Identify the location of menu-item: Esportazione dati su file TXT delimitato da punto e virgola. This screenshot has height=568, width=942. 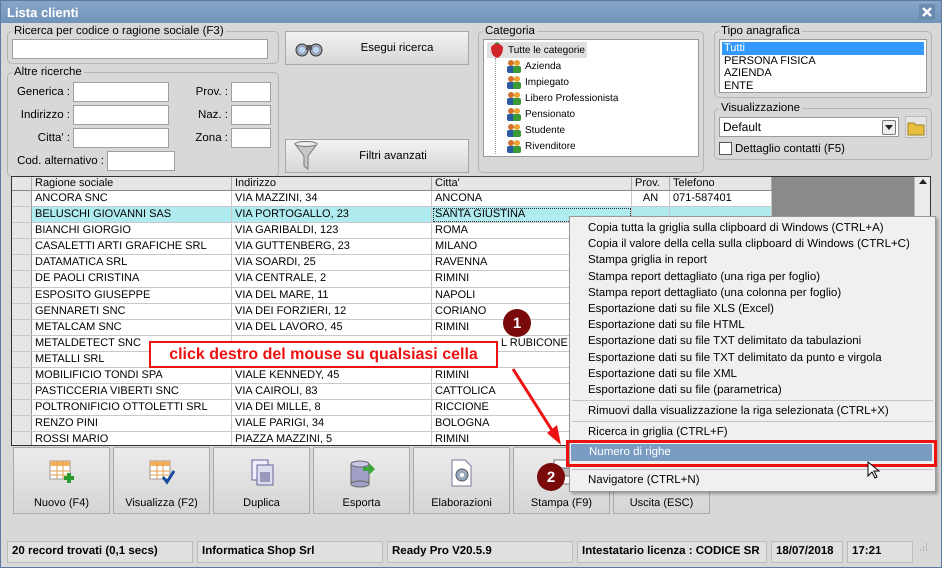
(752, 358).